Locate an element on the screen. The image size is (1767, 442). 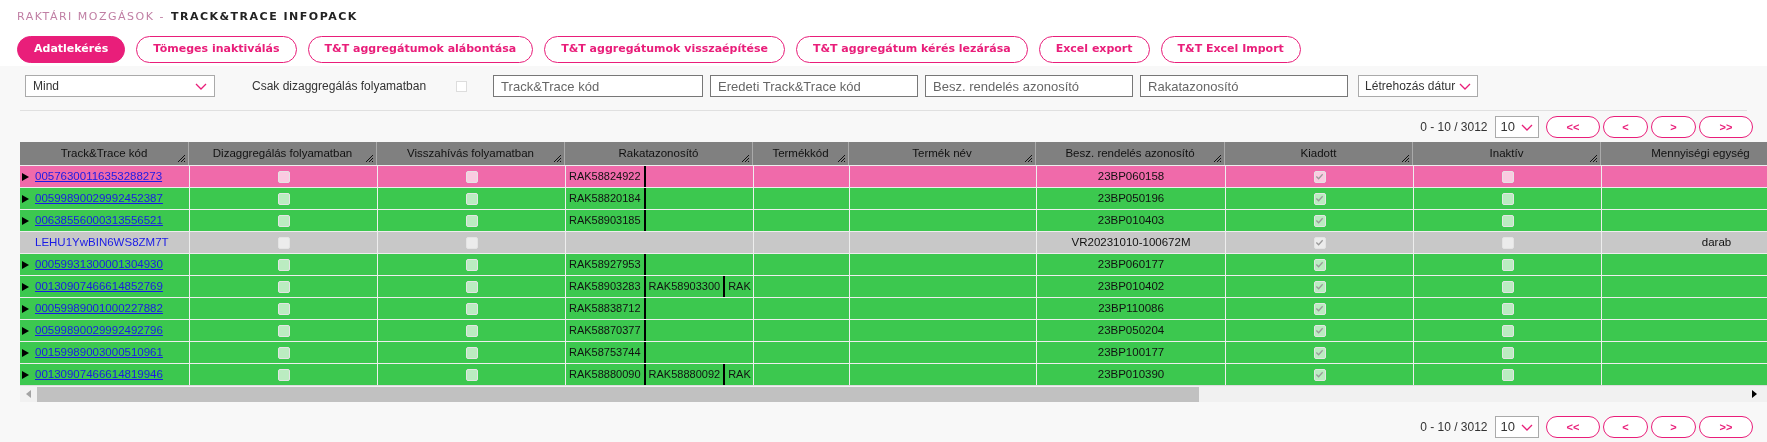
date-select: Létrehozás dátur is located at coordinates (1418, 86).